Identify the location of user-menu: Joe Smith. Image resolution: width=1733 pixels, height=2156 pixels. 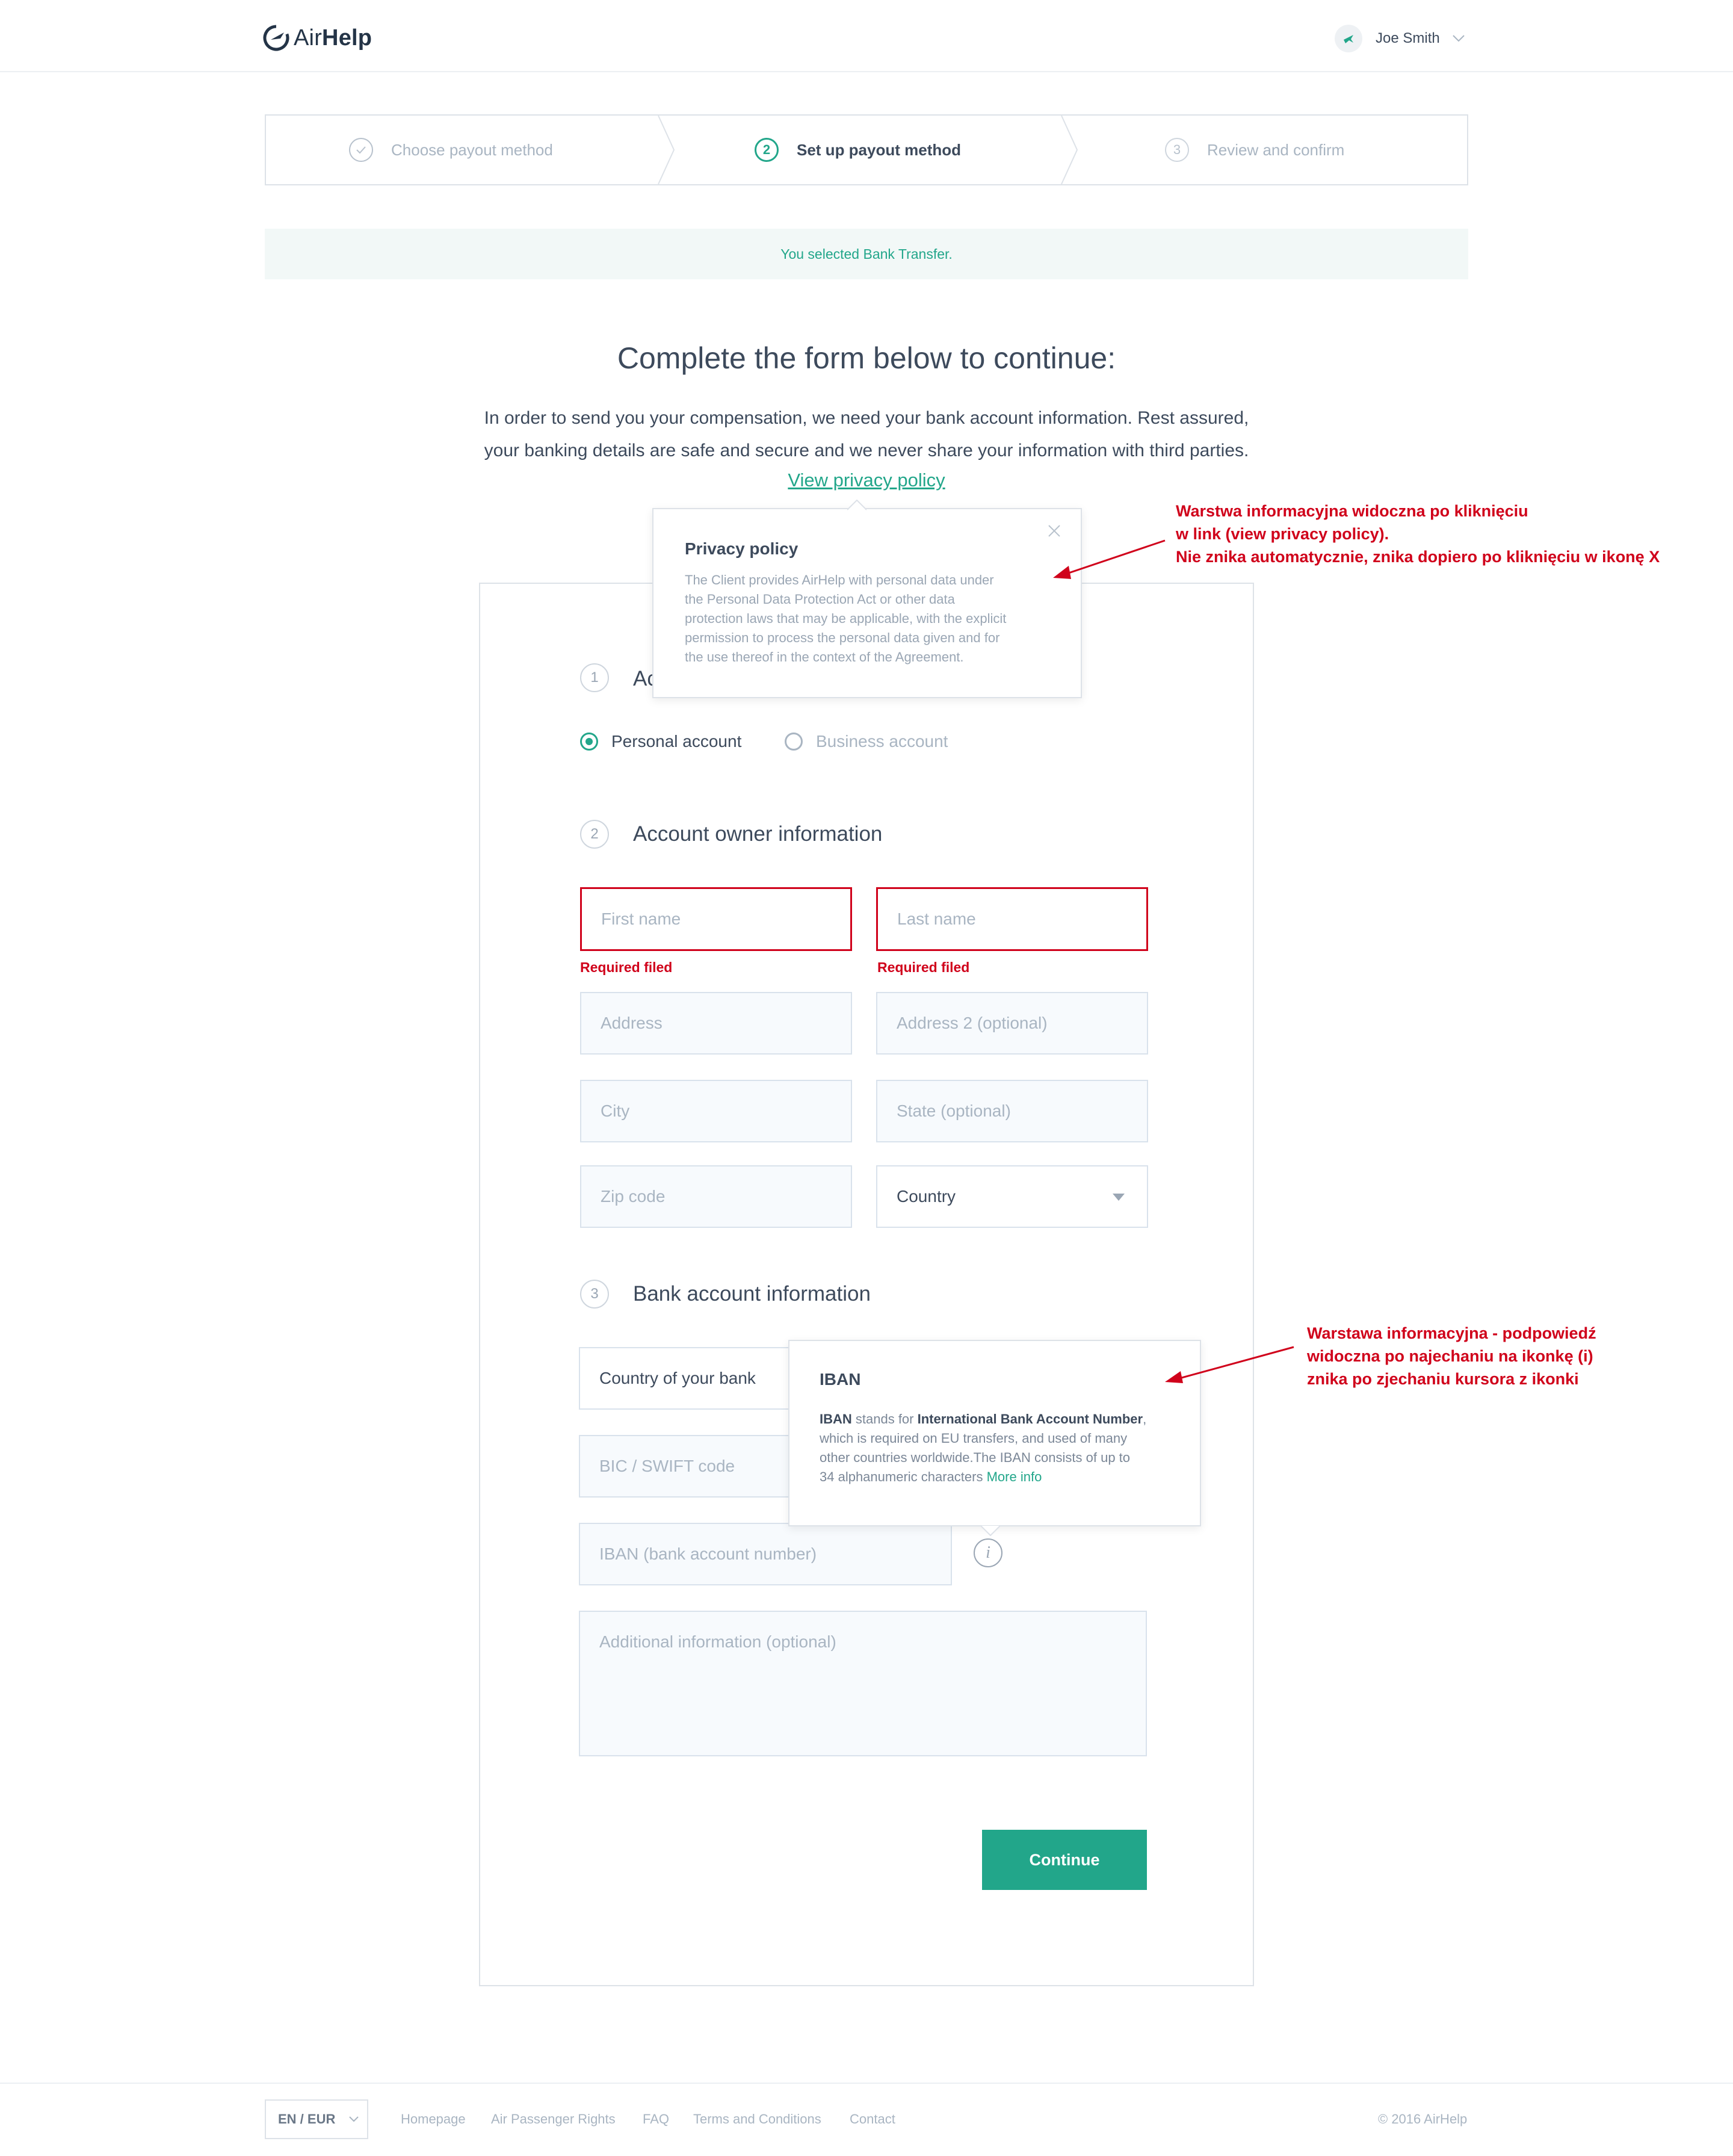
(1400, 38).